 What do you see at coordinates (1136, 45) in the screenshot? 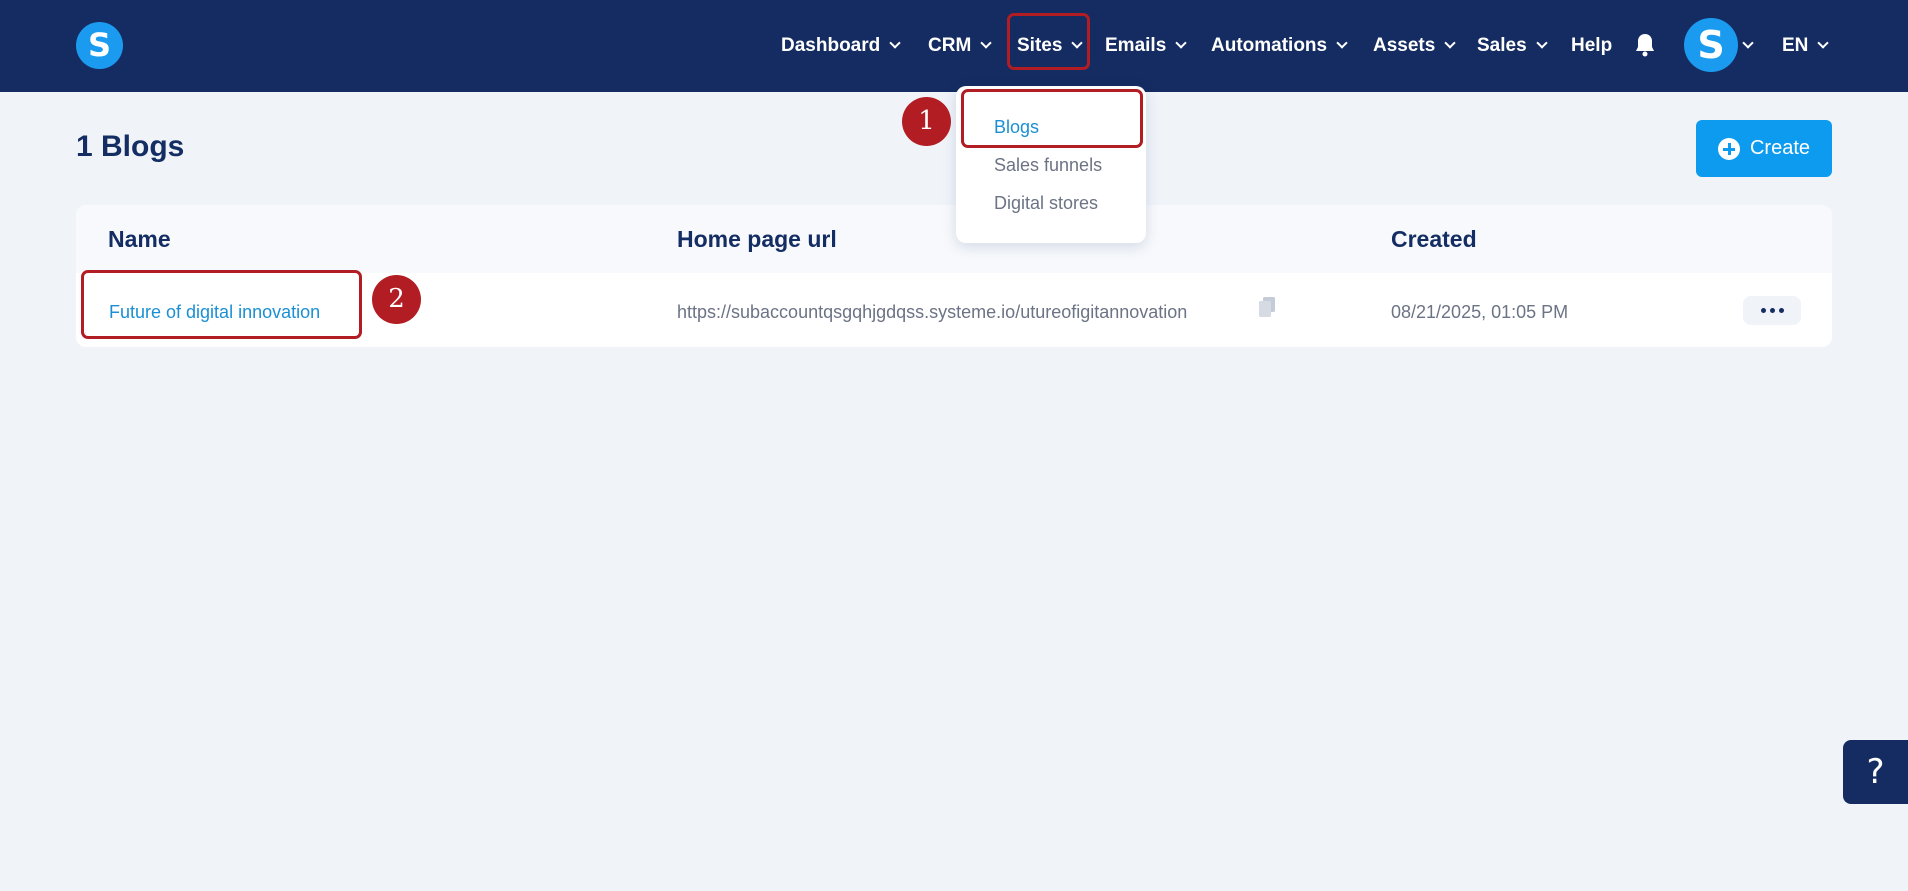
I see `nav-emails-label: Emails` at bounding box center [1136, 45].